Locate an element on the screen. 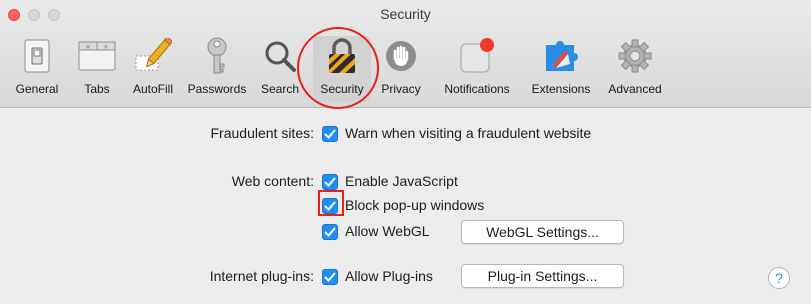 The width and height of the screenshot is (811, 304). warn-fraudulent-checkbox is located at coordinates (330, 134).